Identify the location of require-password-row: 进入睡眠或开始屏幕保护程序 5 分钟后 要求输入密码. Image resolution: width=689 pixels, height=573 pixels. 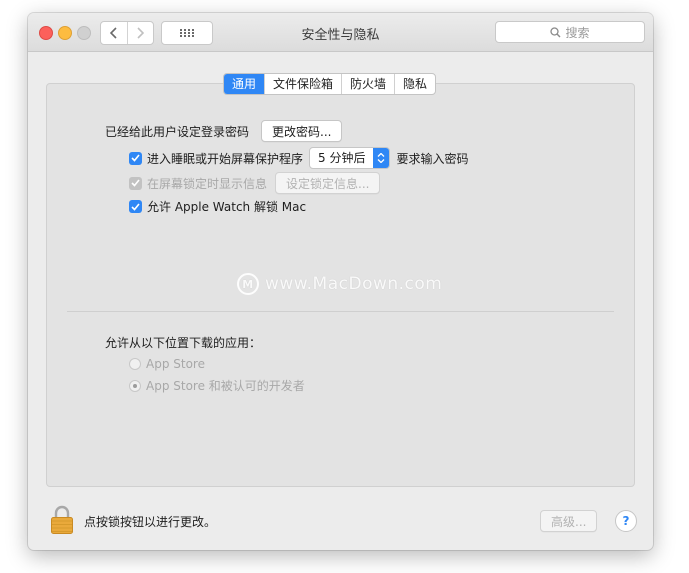
(298, 158).